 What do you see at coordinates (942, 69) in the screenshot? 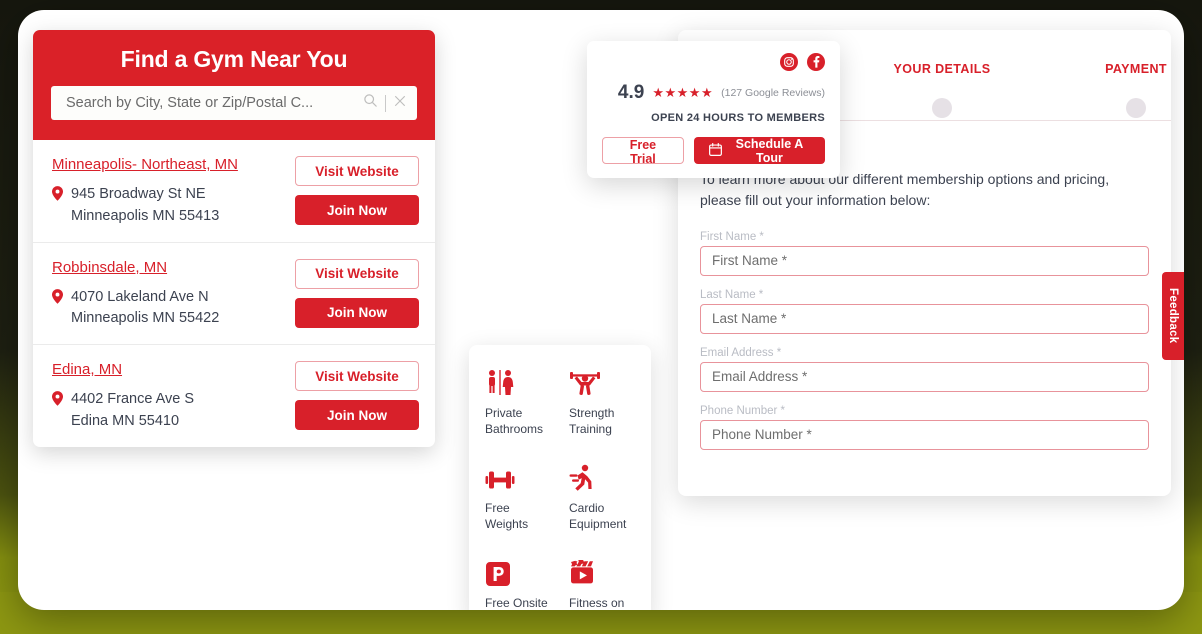
I see `stepper-step-label: YOUR DETAILS` at bounding box center [942, 69].